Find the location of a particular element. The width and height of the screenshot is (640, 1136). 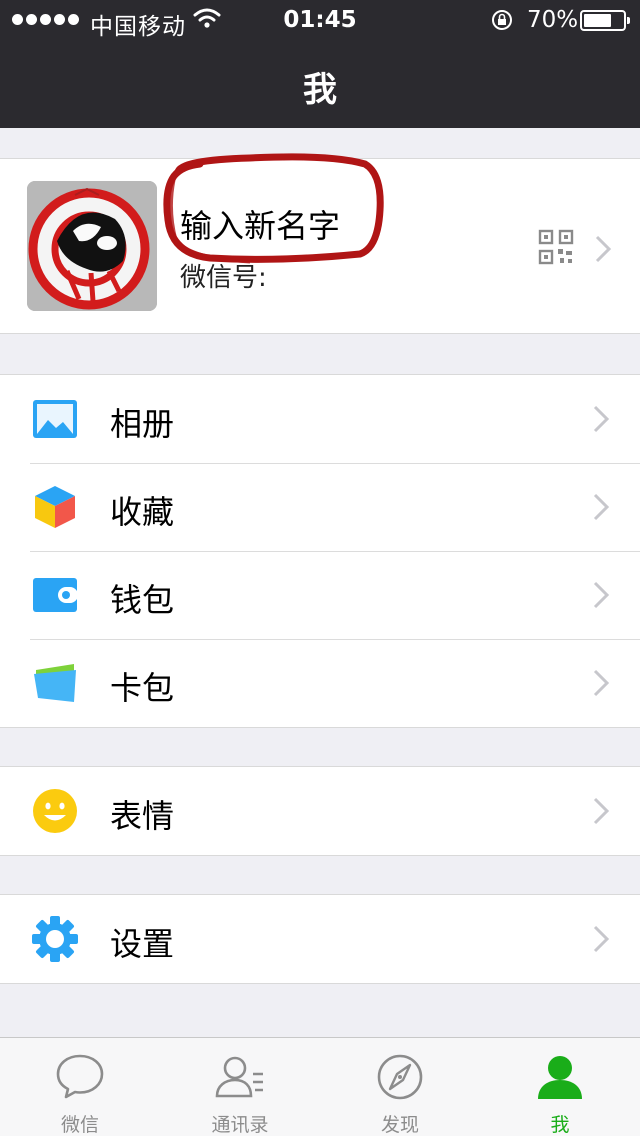

battery-percentage: 70% is located at coordinates (553, 20).